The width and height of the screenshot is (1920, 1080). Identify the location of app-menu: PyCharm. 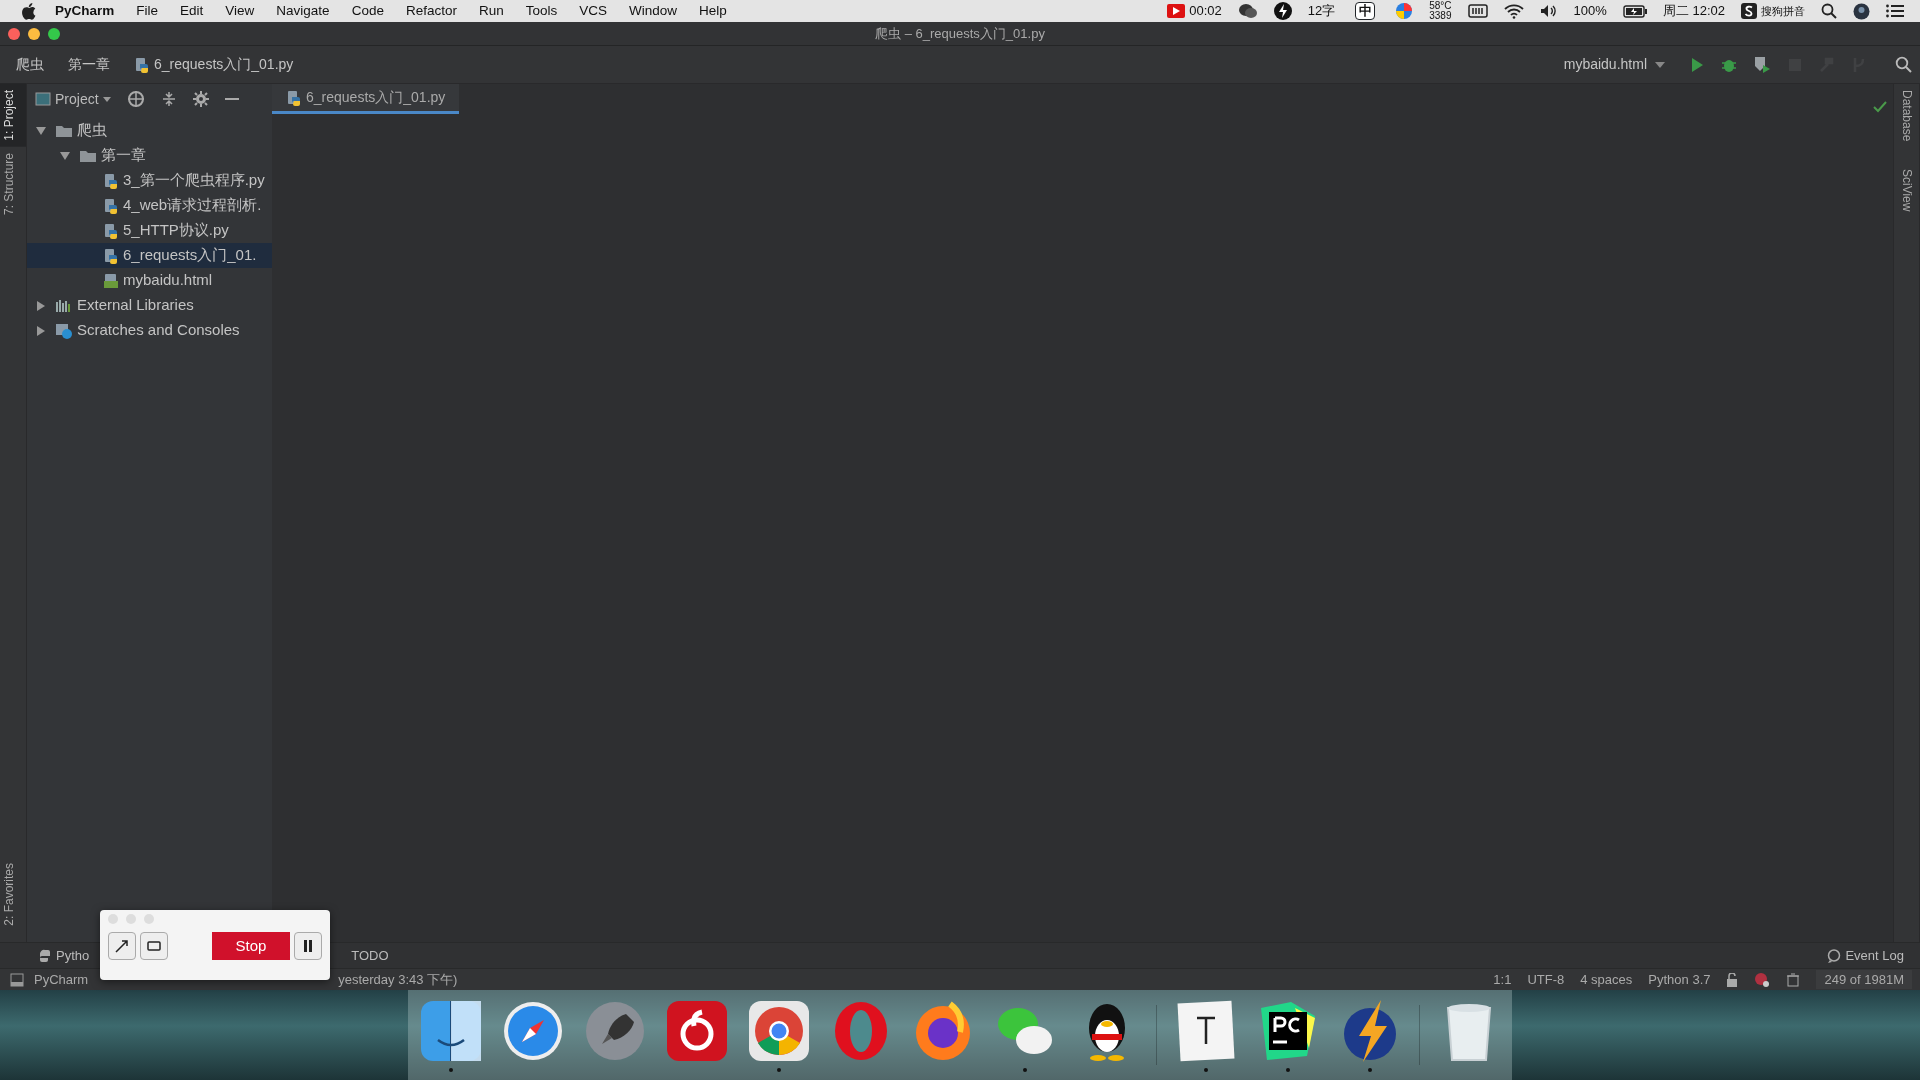
(85, 11).